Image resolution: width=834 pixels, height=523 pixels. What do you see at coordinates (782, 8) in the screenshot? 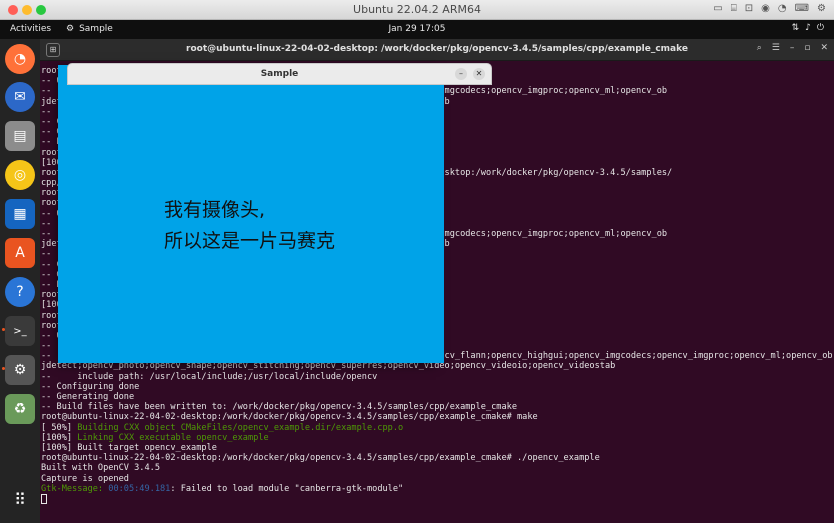
I see `audio-icon: ◔` at bounding box center [782, 8].